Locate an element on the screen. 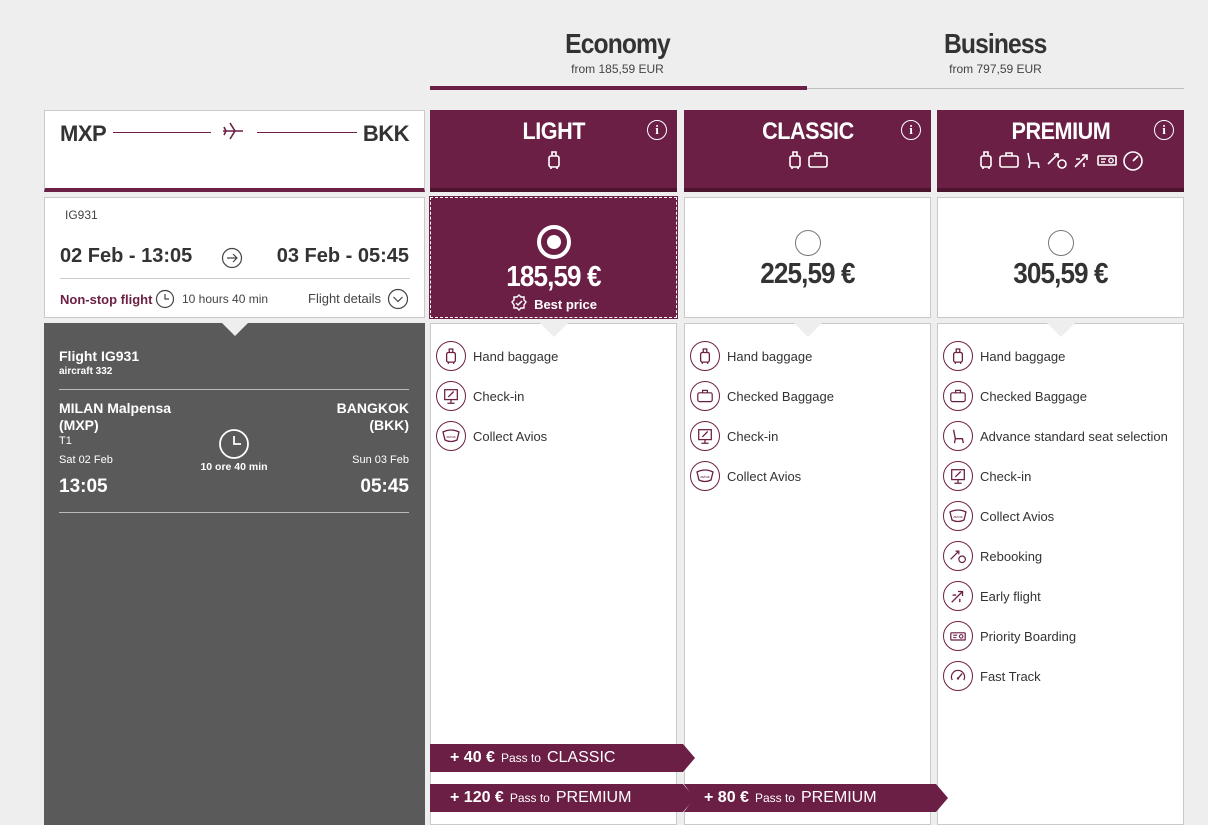  route-line-left is located at coordinates (162, 132).